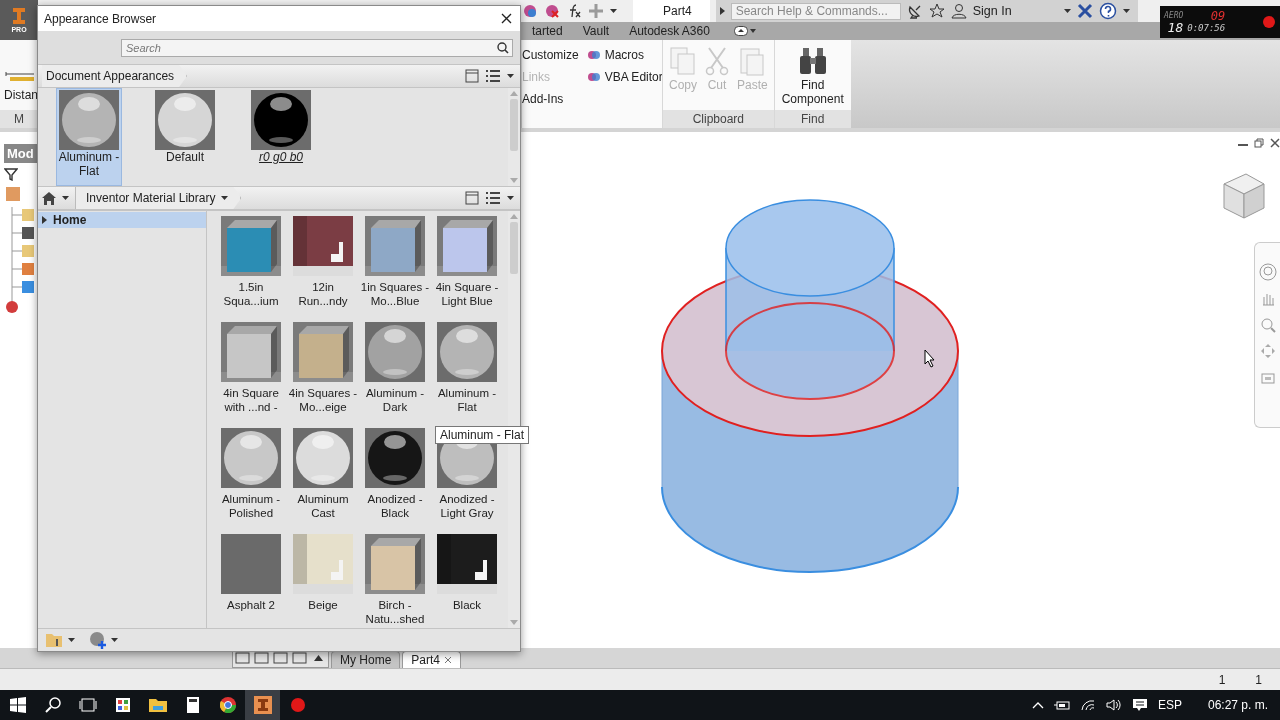 The height and width of the screenshot is (720, 1280). What do you see at coordinates (17, 705) in the screenshot?
I see `windows-start-icon` at bounding box center [17, 705].